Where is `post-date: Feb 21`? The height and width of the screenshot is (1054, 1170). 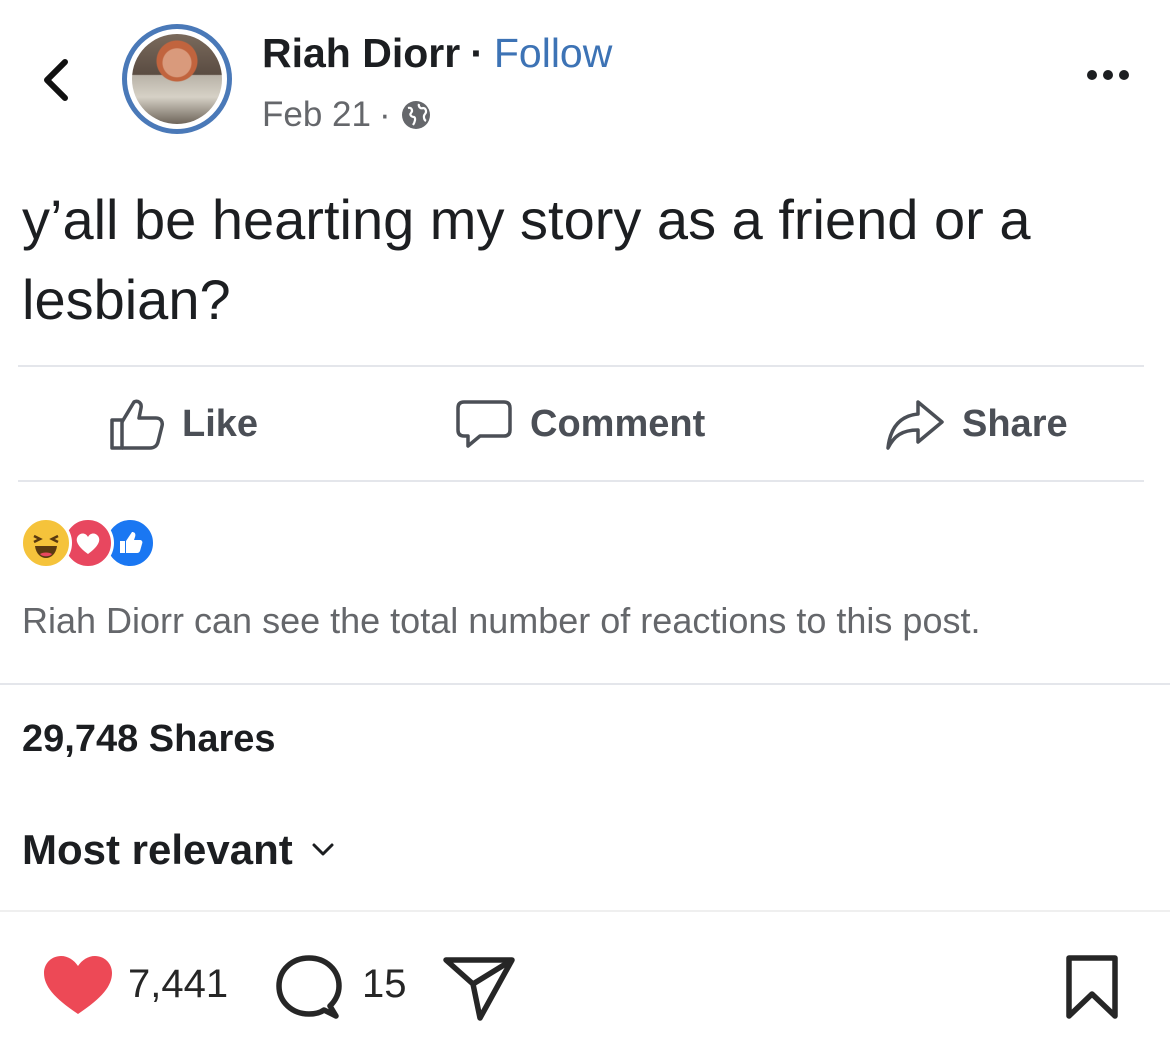
post-date: Feb 21 is located at coordinates (316, 115).